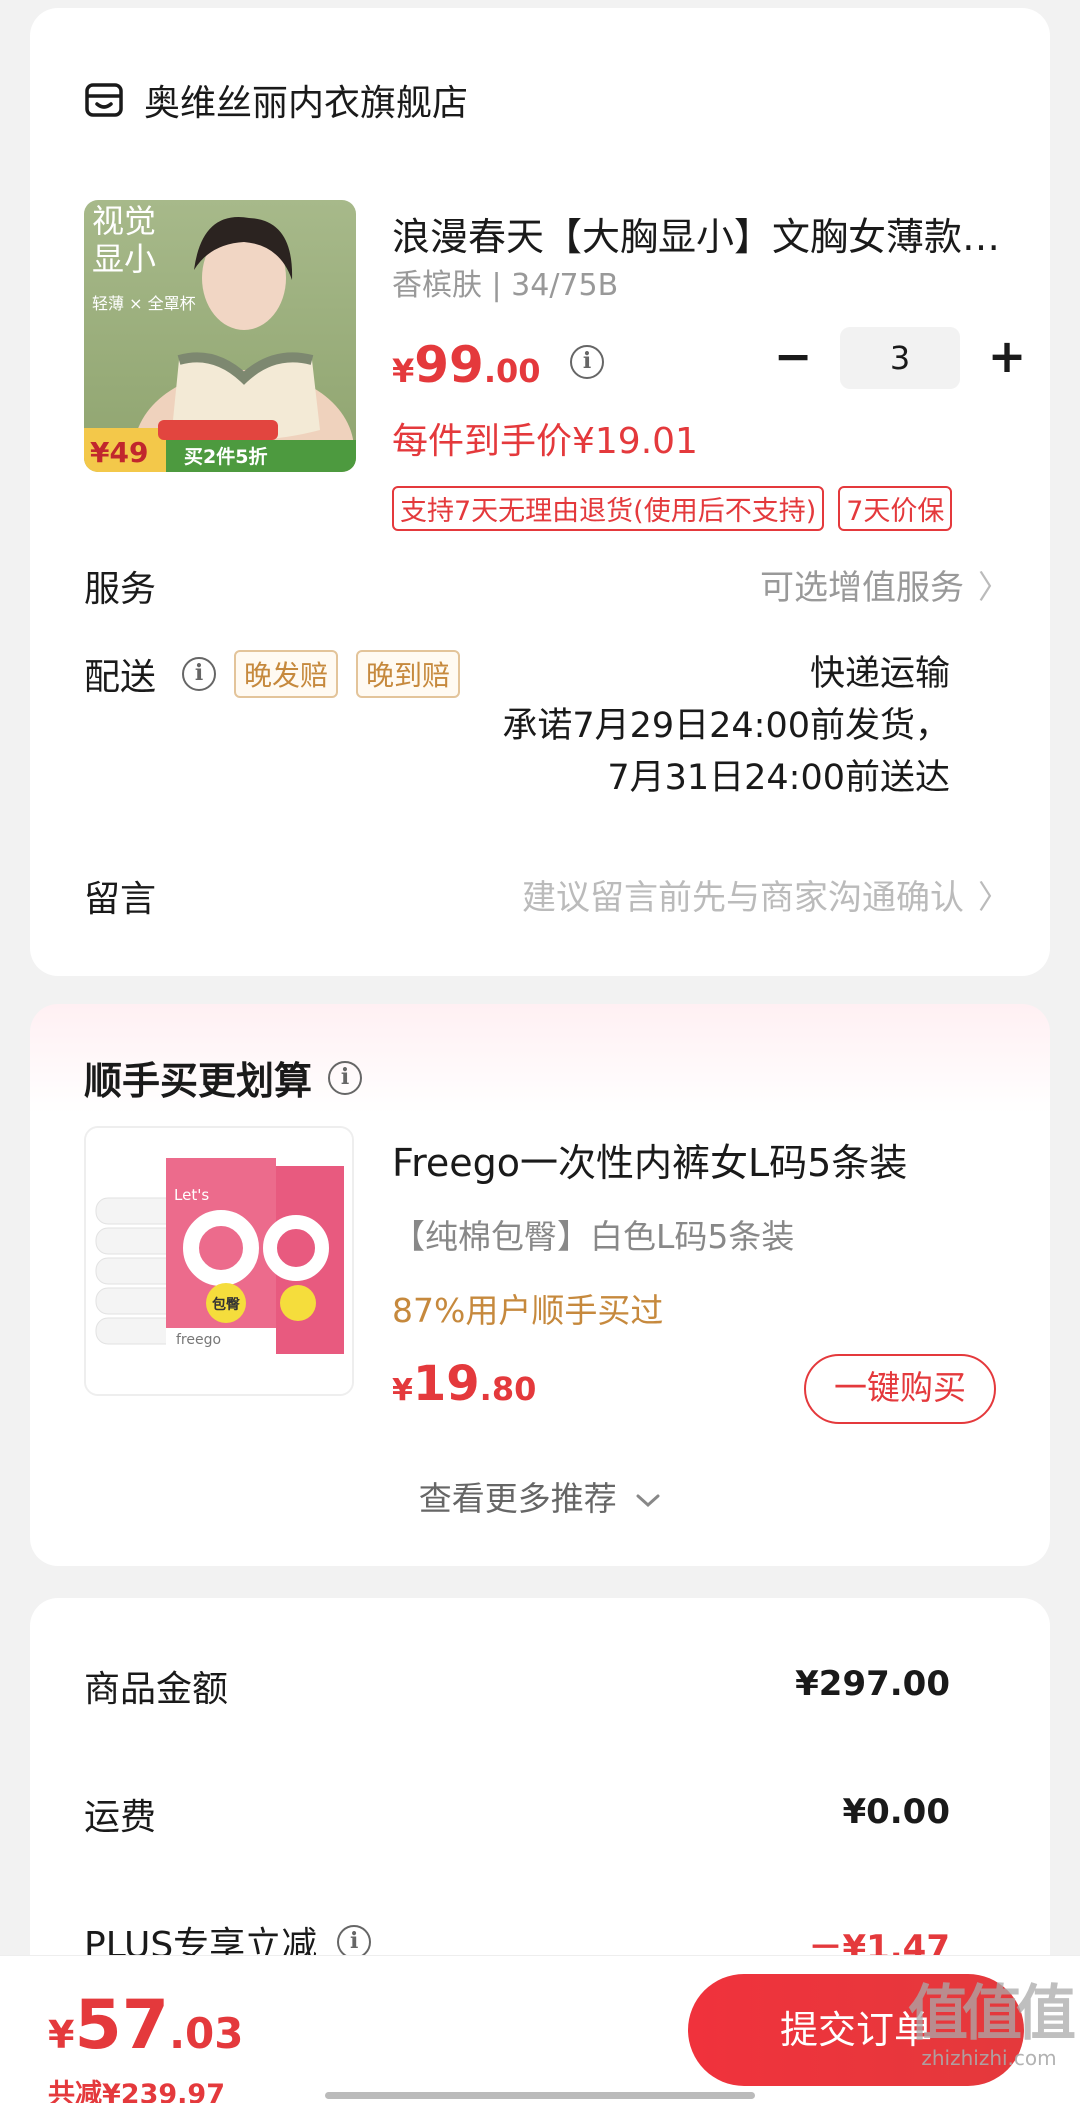 The image size is (1080, 2103). I want to click on shop-name: 奥维丝丽内衣旗舰店, so click(306, 103).